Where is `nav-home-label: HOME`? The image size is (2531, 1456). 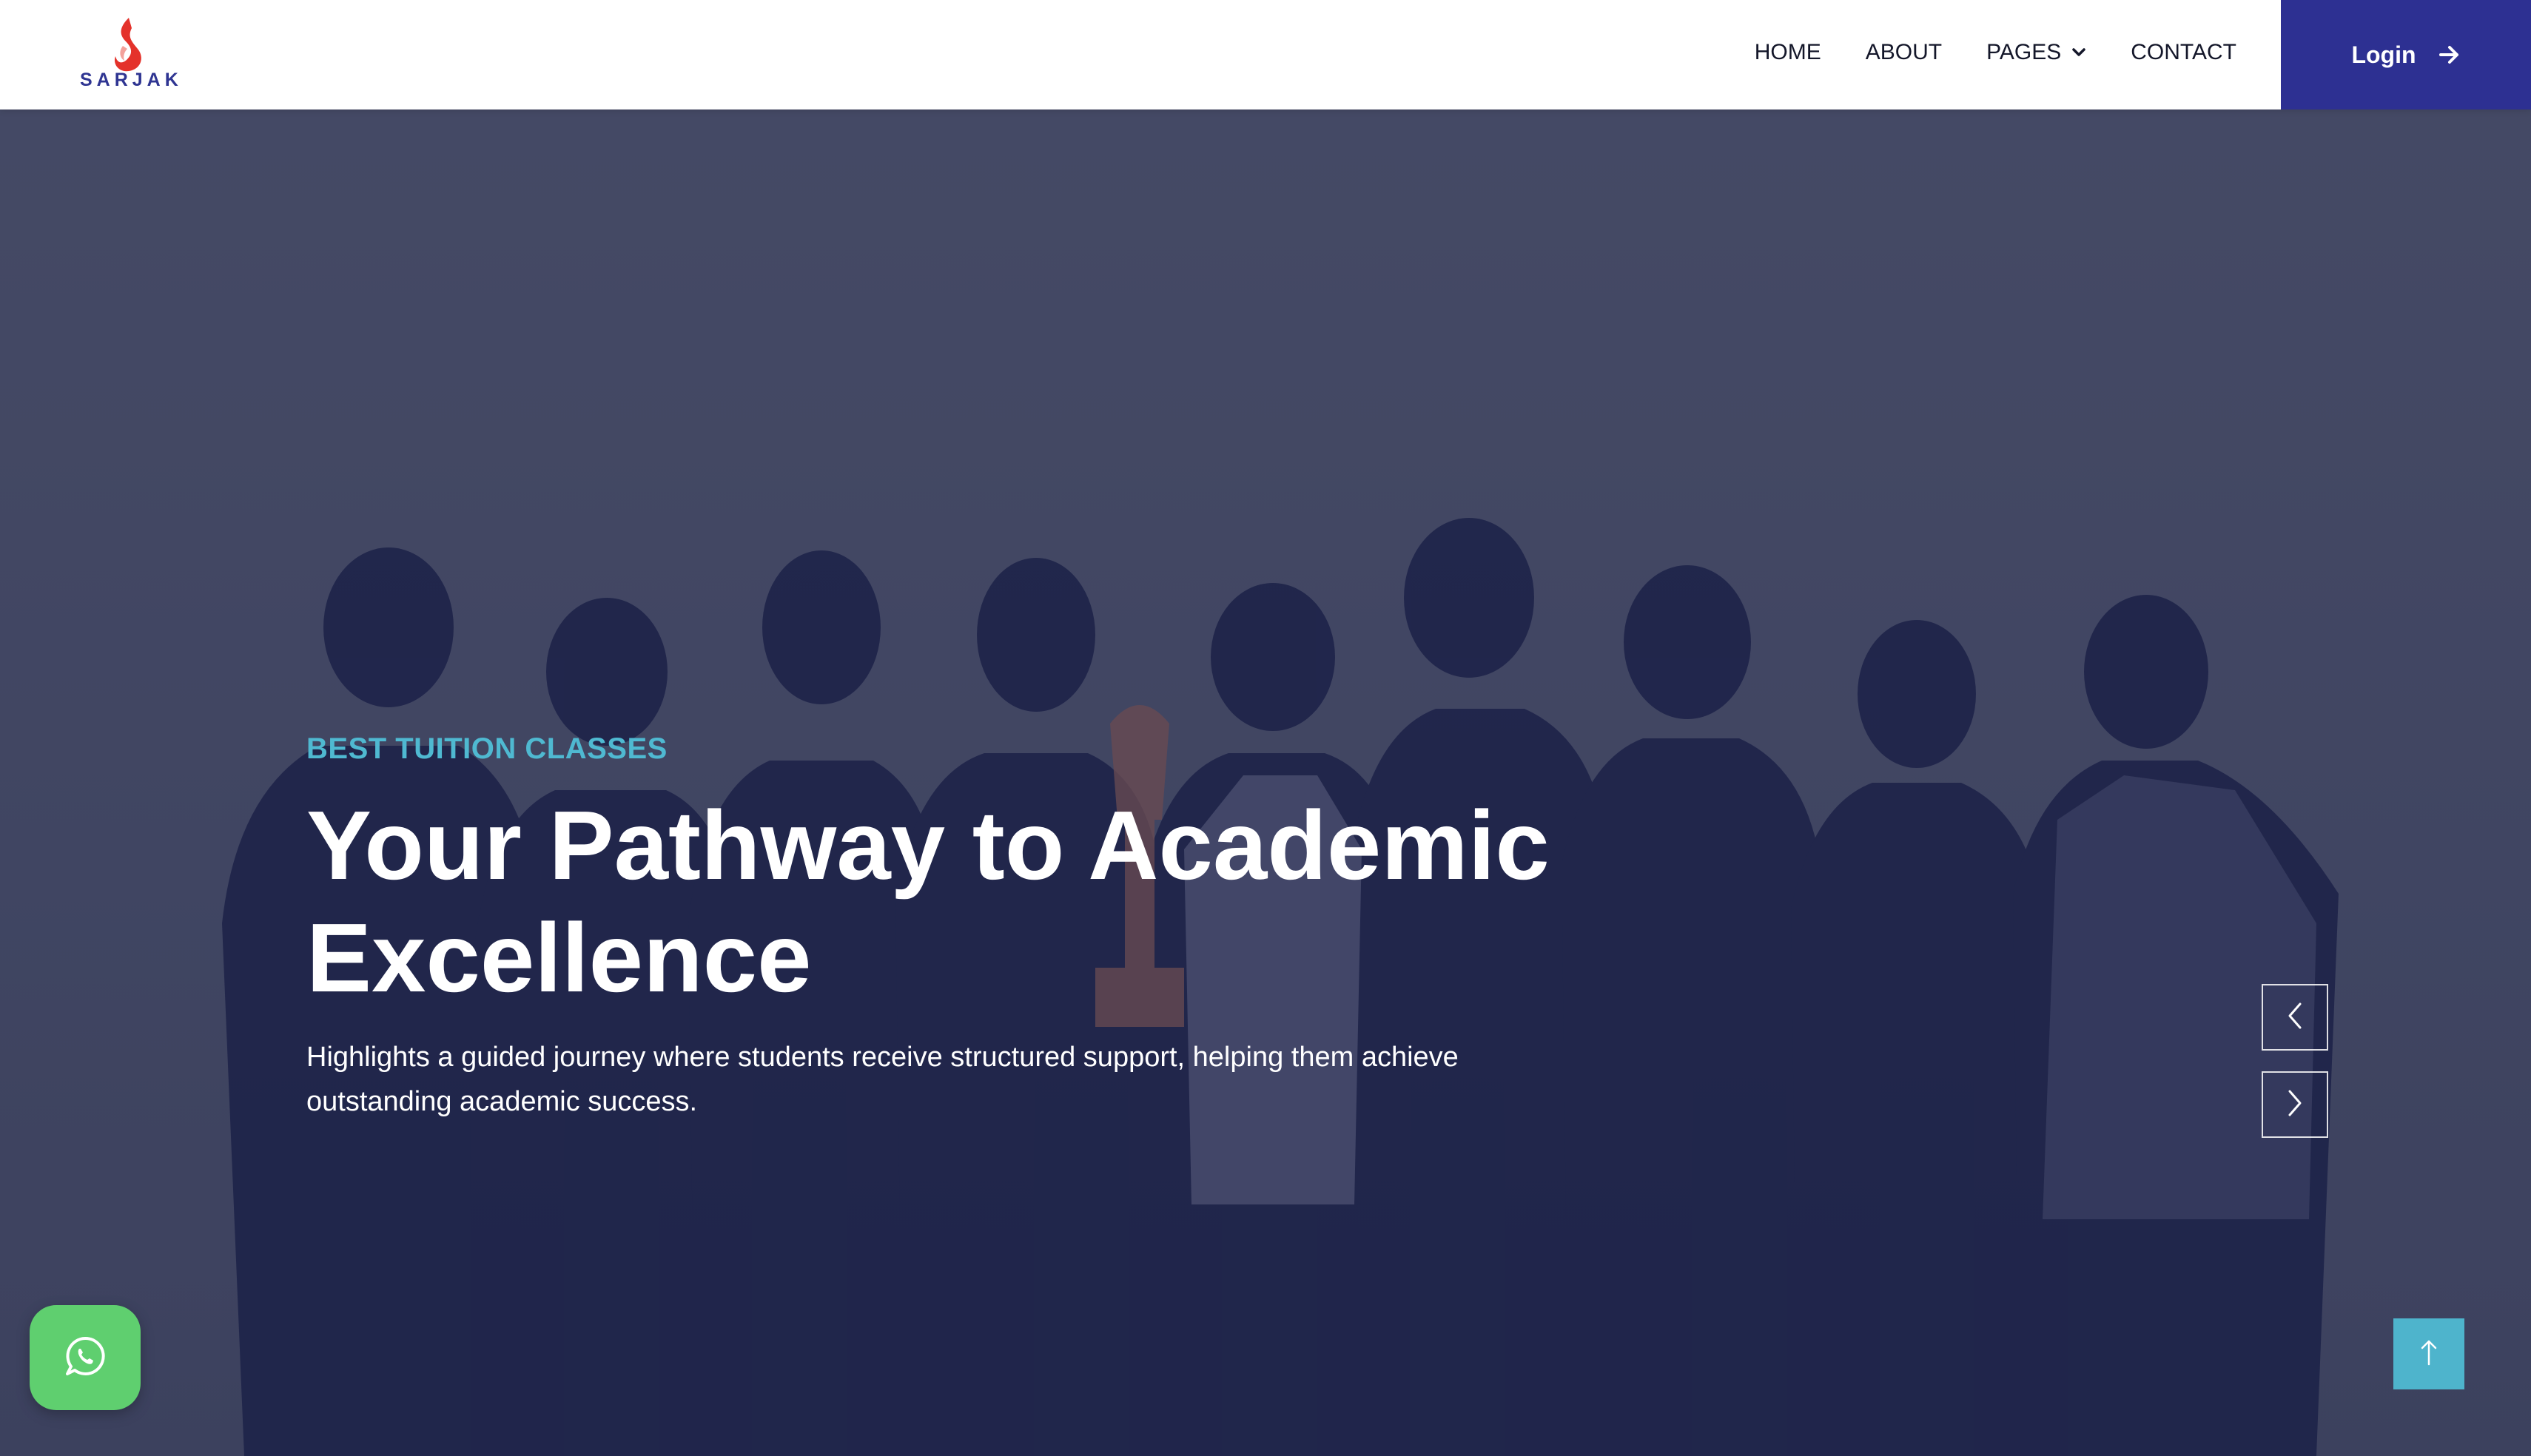
nav-home-label: HOME is located at coordinates (1787, 52).